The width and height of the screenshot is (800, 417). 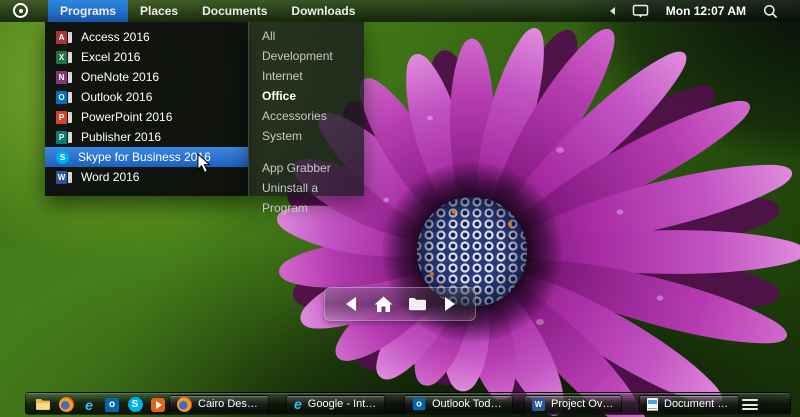 I want to click on program-label: Outlook 2016, so click(x=117, y=97).